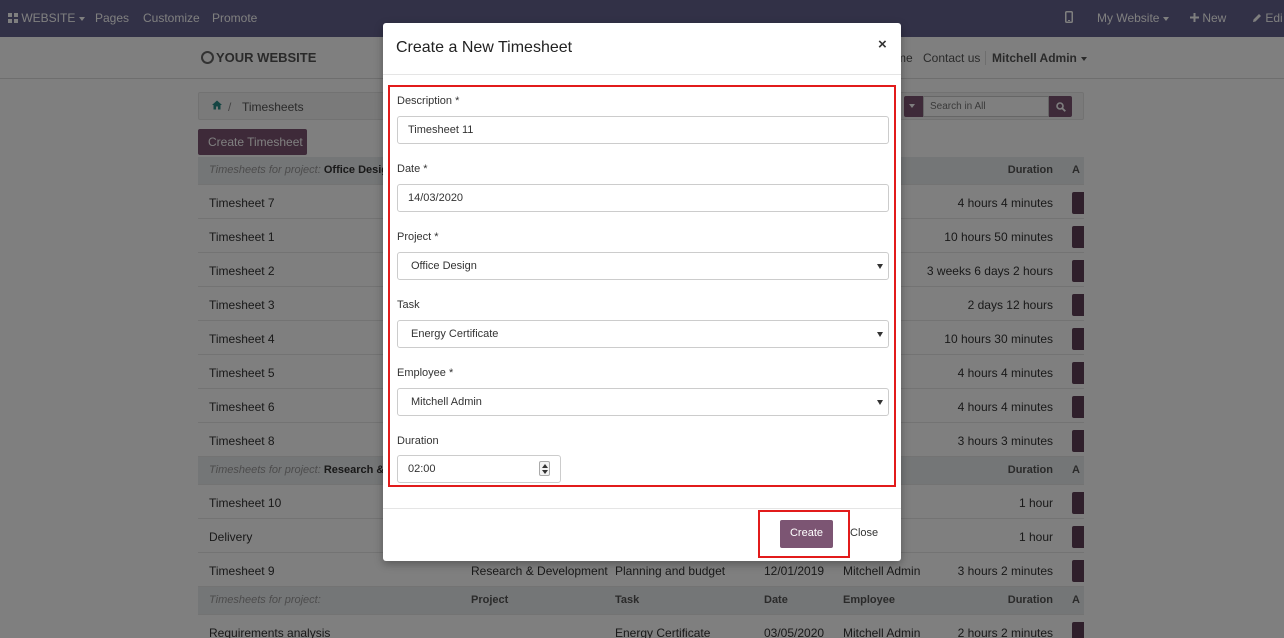 The image size is (1284, 638). I want to click on description-input: Timesheet 11, so click(643, 130).